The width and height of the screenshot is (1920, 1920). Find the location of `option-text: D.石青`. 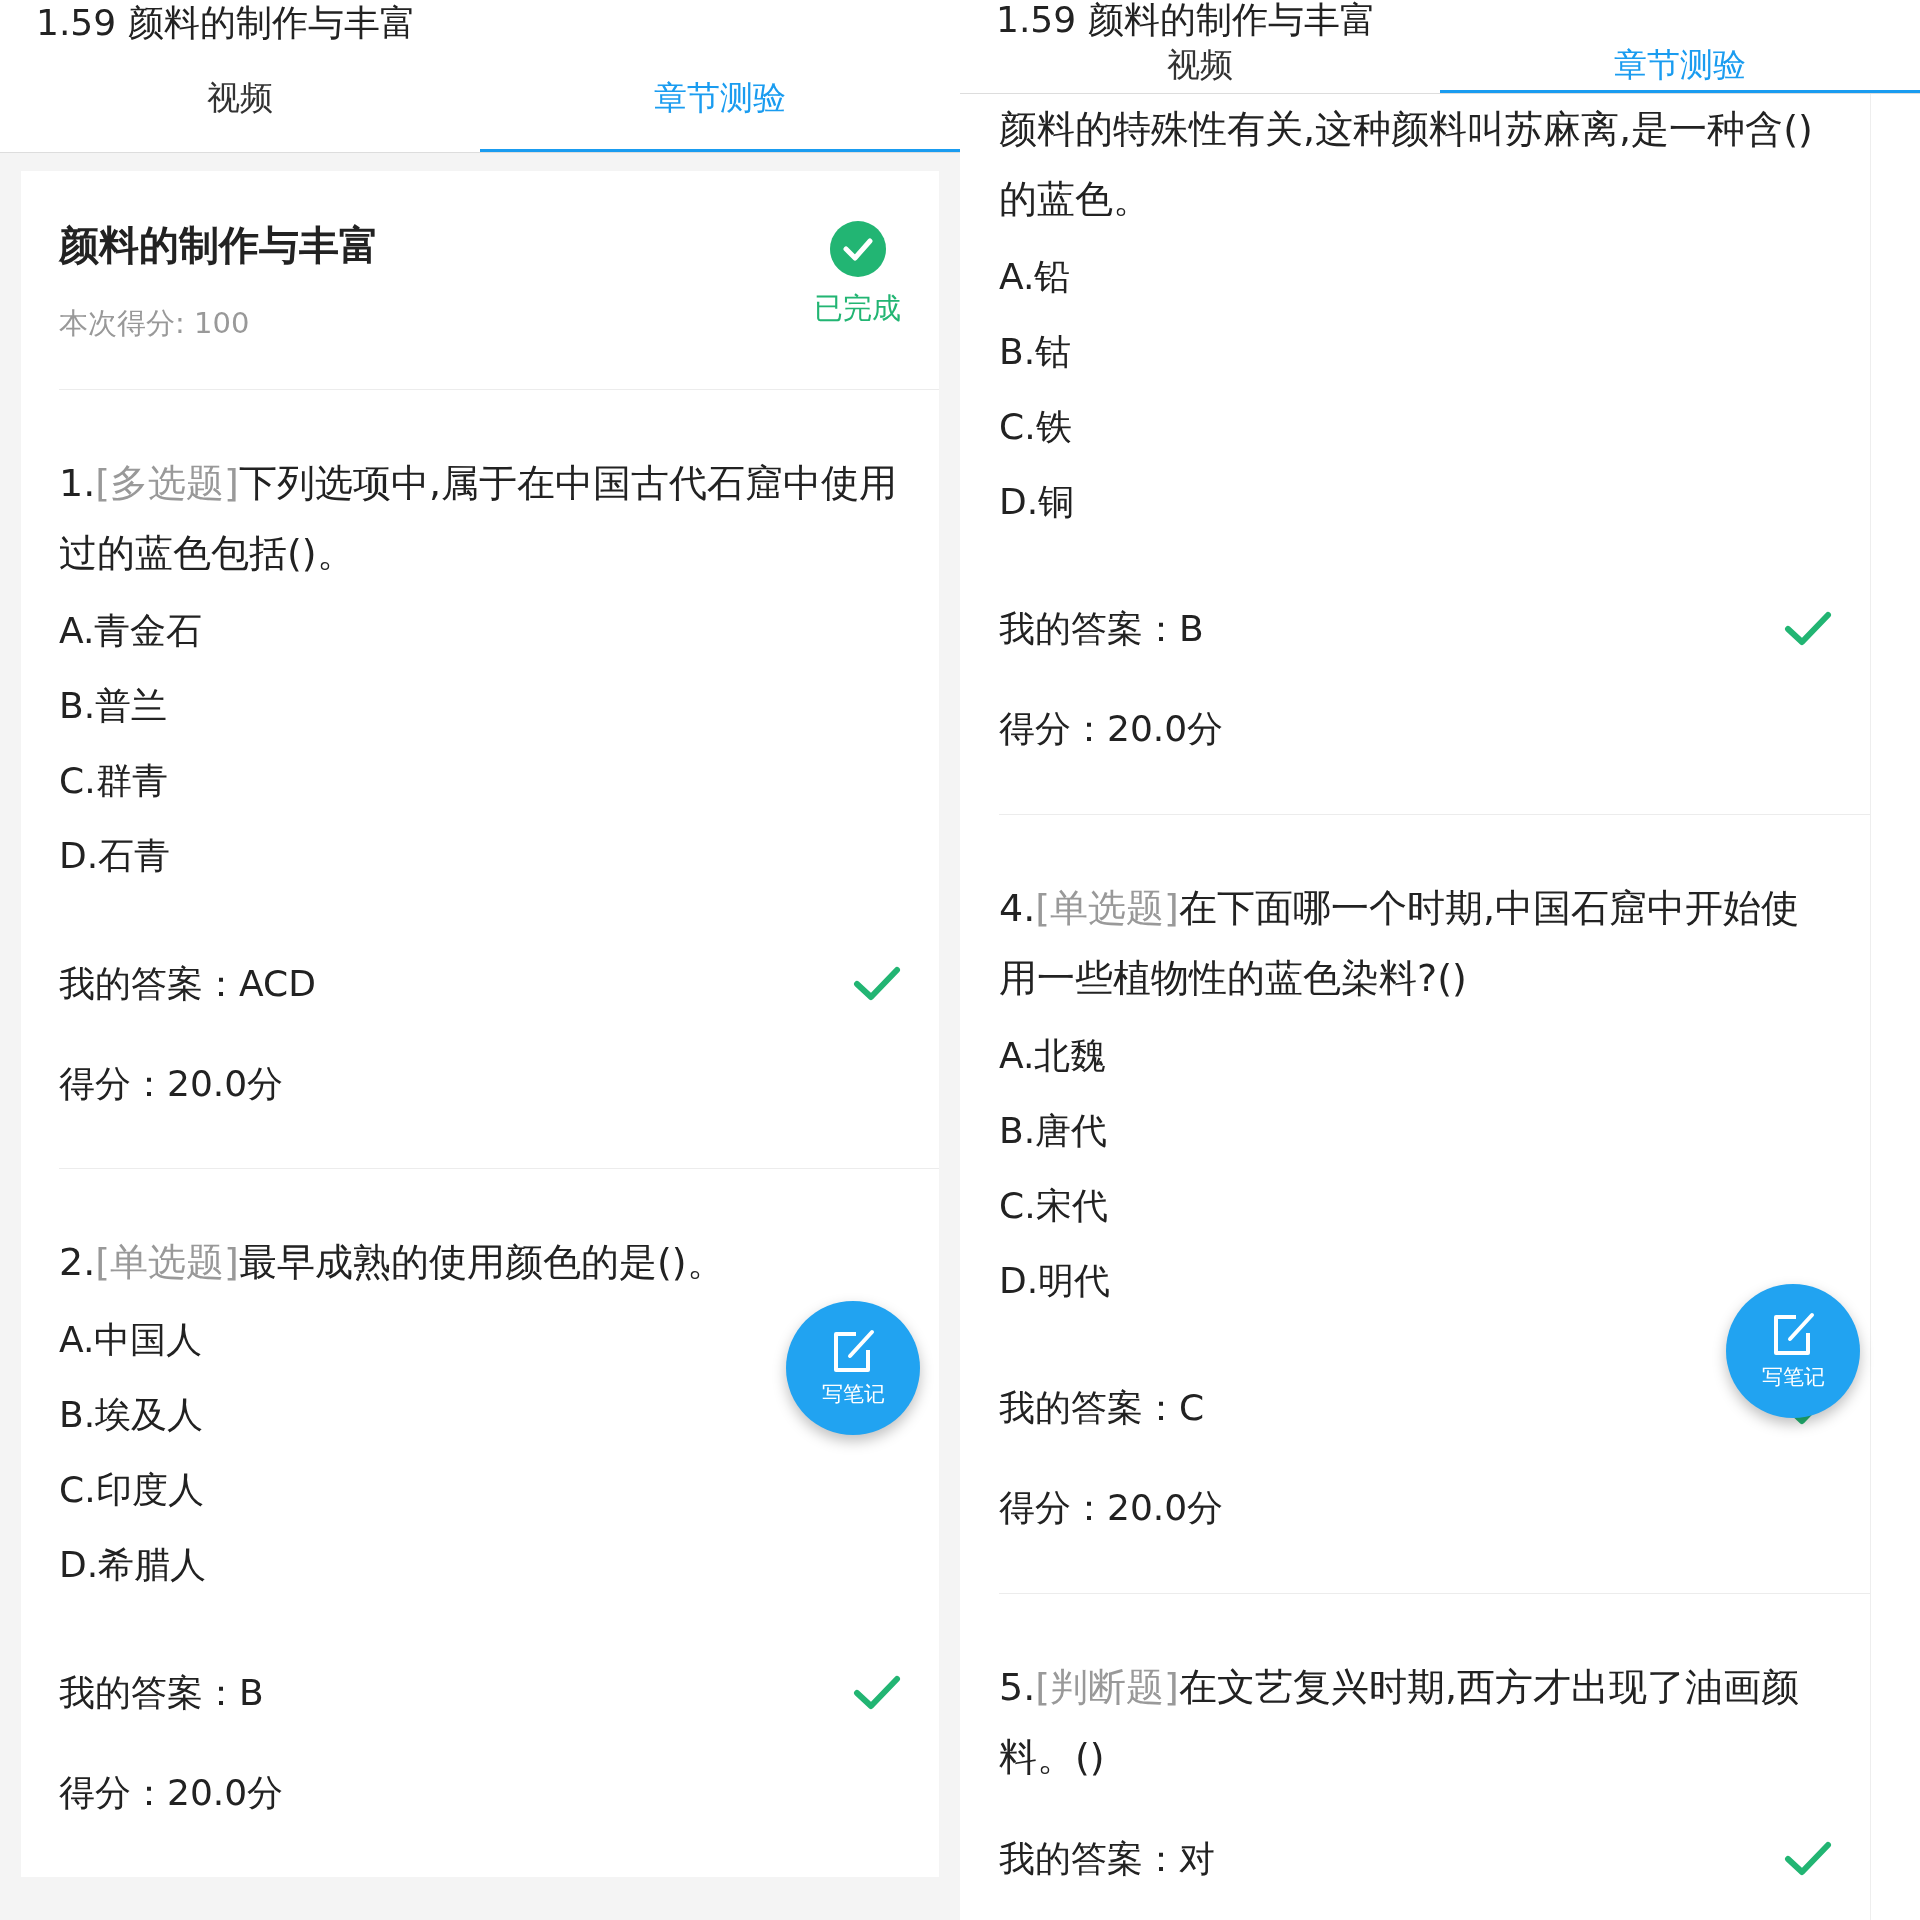

option-text: D.石青 is located at coordinates (115, 856).